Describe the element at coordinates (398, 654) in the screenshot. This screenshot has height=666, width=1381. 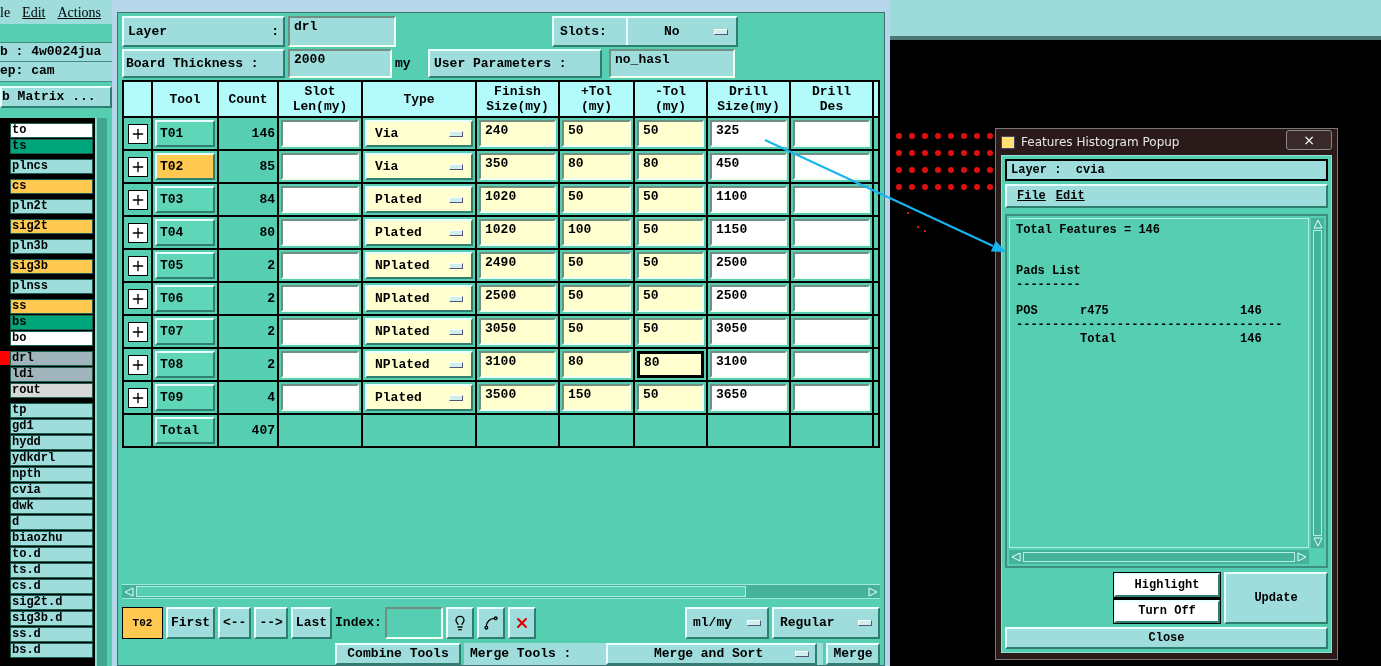
I see `combine-tools-button: Combine Tools` at that location.